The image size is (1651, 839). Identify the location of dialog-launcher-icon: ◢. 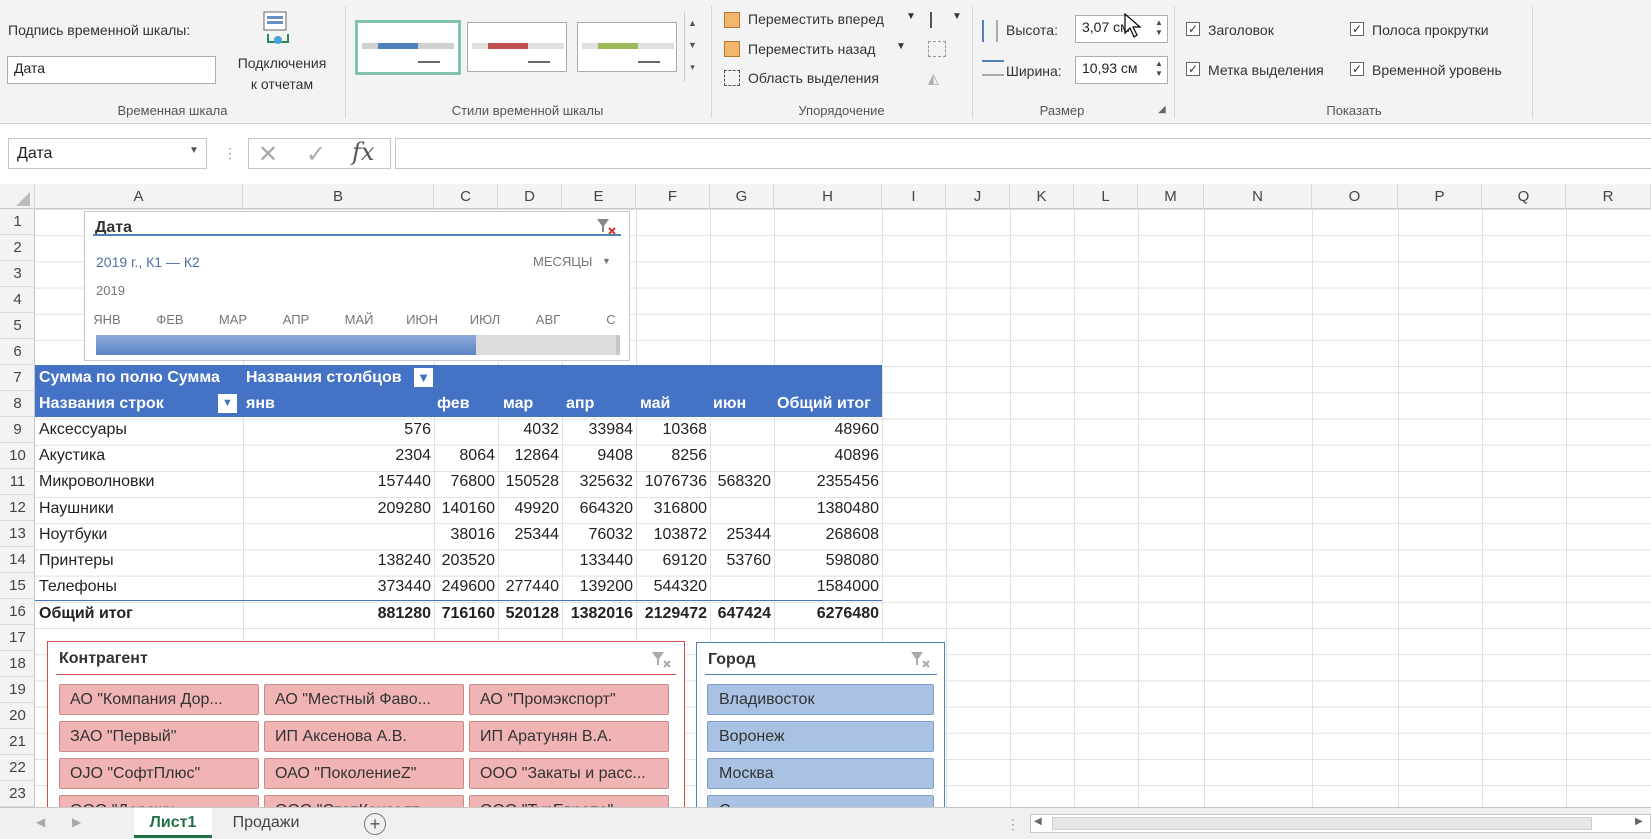
(1162, 109).